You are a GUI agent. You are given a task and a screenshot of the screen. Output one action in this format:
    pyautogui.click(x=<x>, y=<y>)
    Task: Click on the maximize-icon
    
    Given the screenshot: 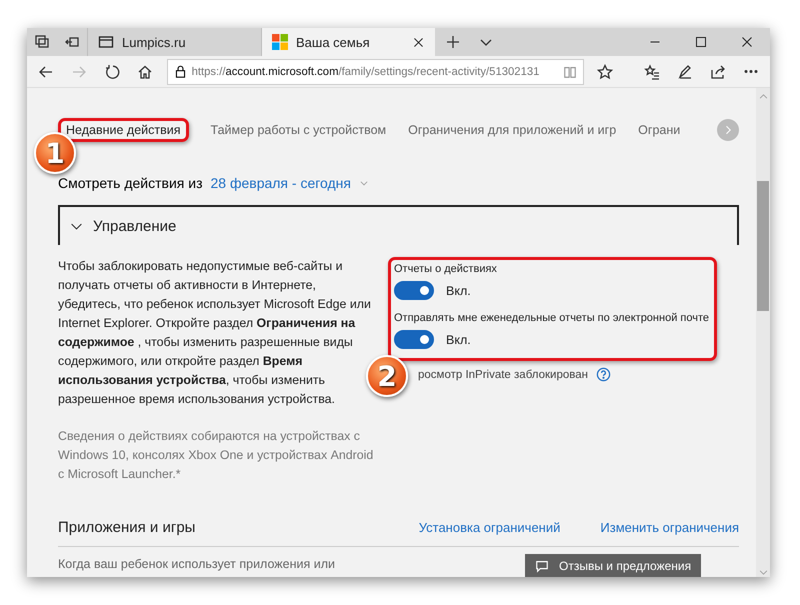 What is the action you would take?
    pyautogui.click(x=701, y=42)
    